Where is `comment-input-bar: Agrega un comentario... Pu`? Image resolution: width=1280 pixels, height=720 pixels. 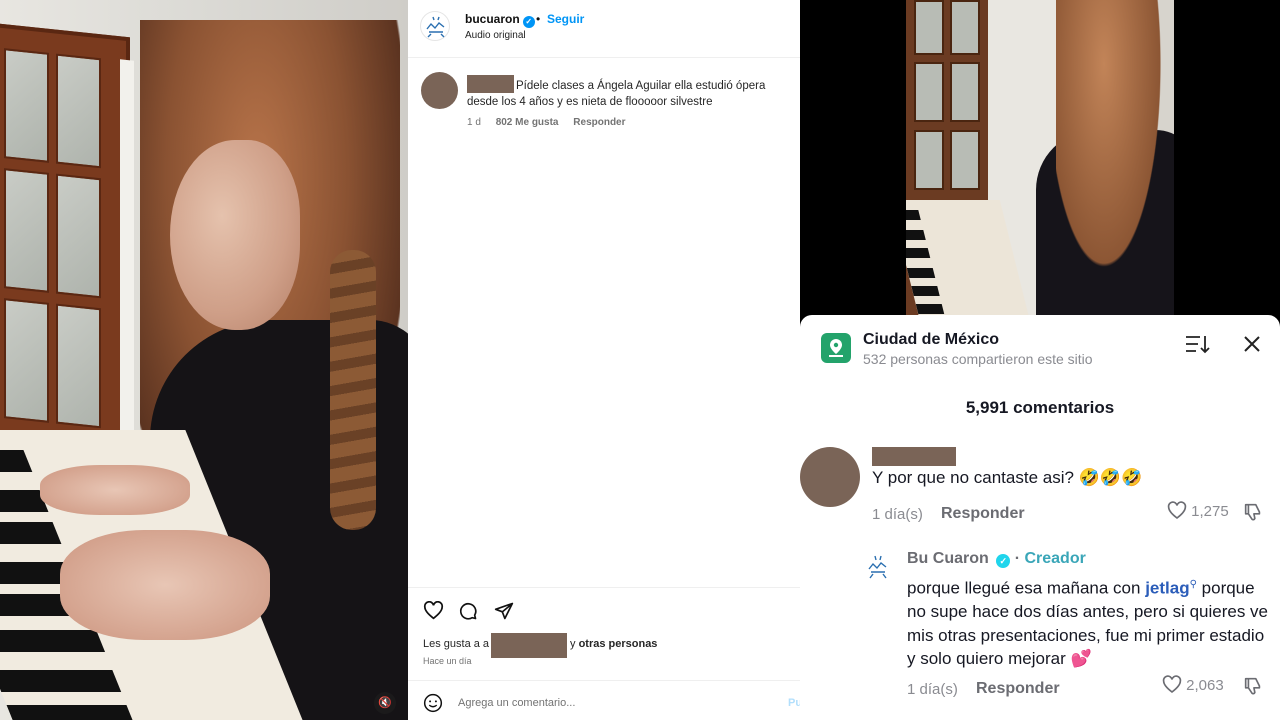 comment-input-bar: Agrega un comentario... Pu is located at coordinates (605, 700).